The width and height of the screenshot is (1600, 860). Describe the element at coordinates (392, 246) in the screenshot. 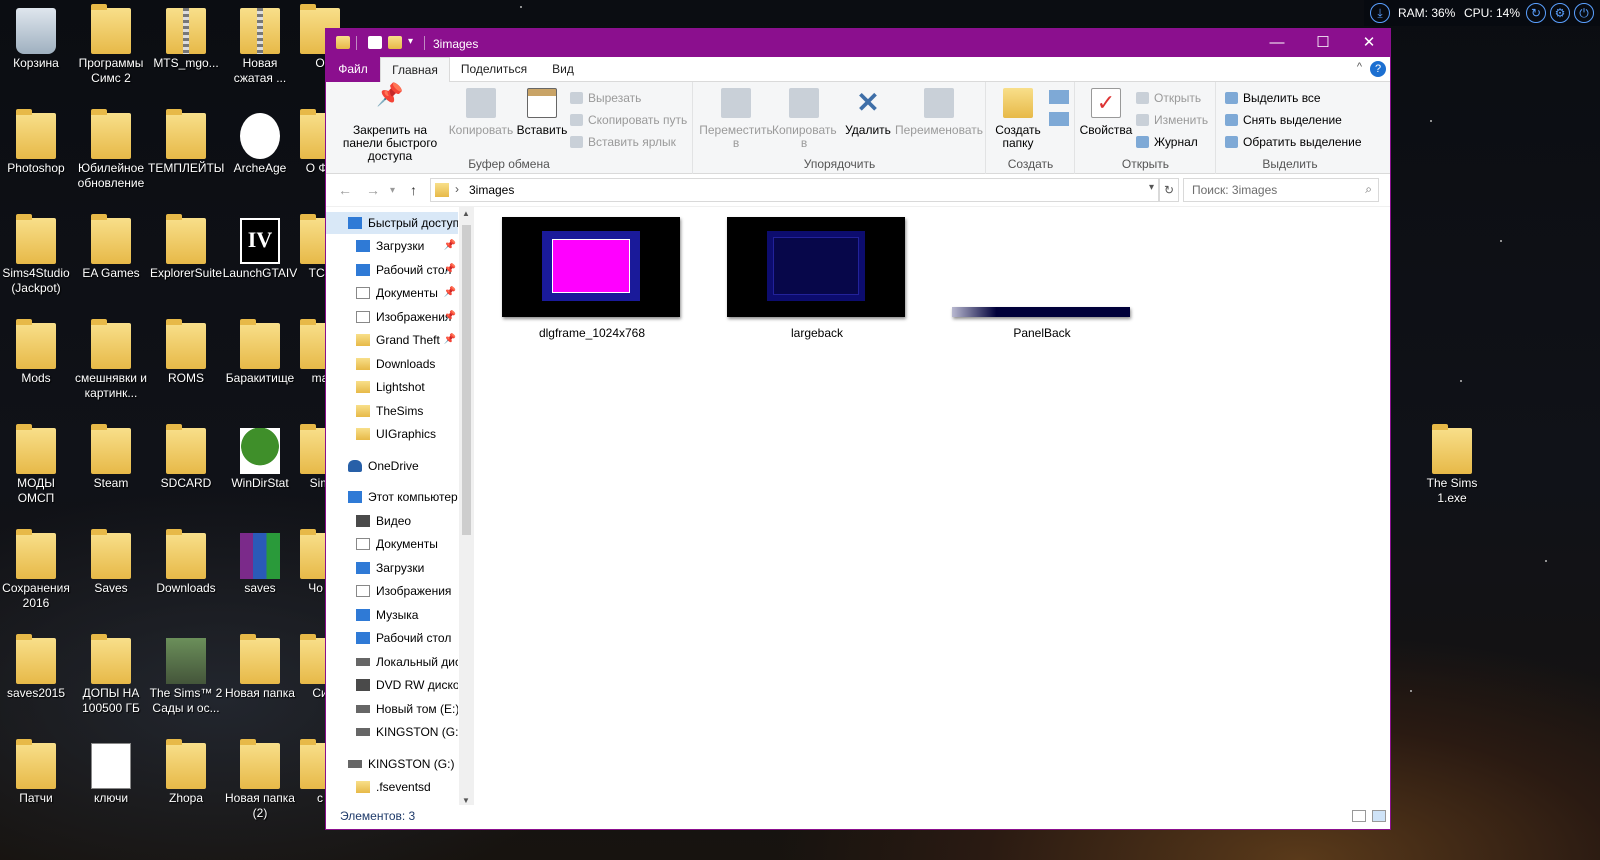

I see `nav-item: Загрузки 📌` at that location.